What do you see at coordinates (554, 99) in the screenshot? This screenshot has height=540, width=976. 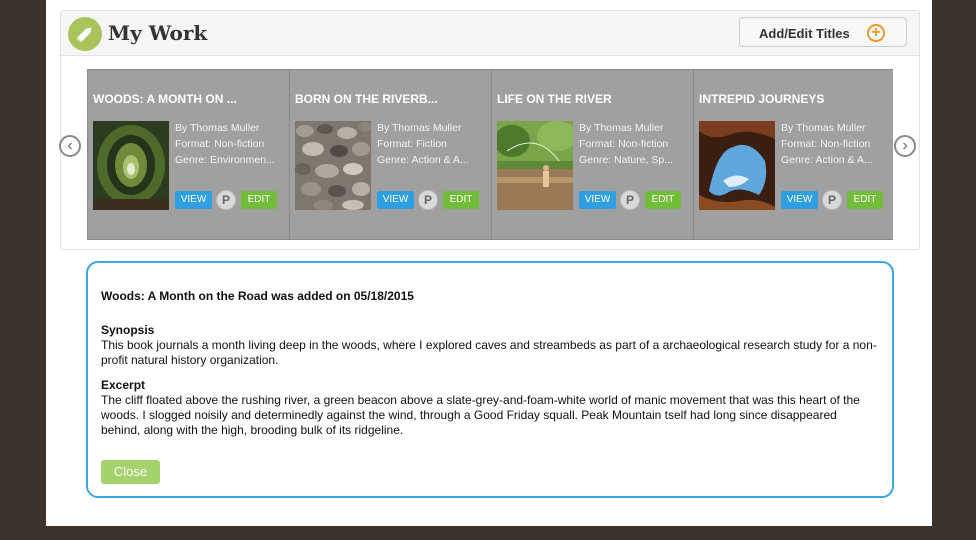 I see `card-title: LIFE ON THE RIVER` at bounding box center [554, 99].